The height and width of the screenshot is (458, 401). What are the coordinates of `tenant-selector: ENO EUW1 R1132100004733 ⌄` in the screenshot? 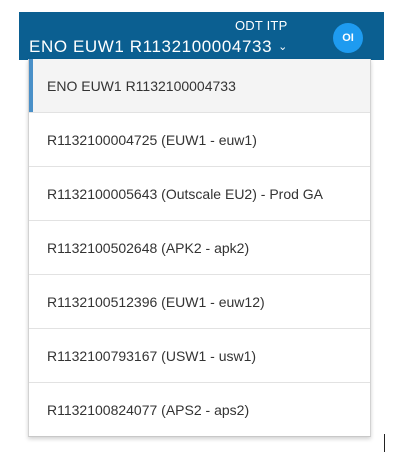 It's located at (158, 47).